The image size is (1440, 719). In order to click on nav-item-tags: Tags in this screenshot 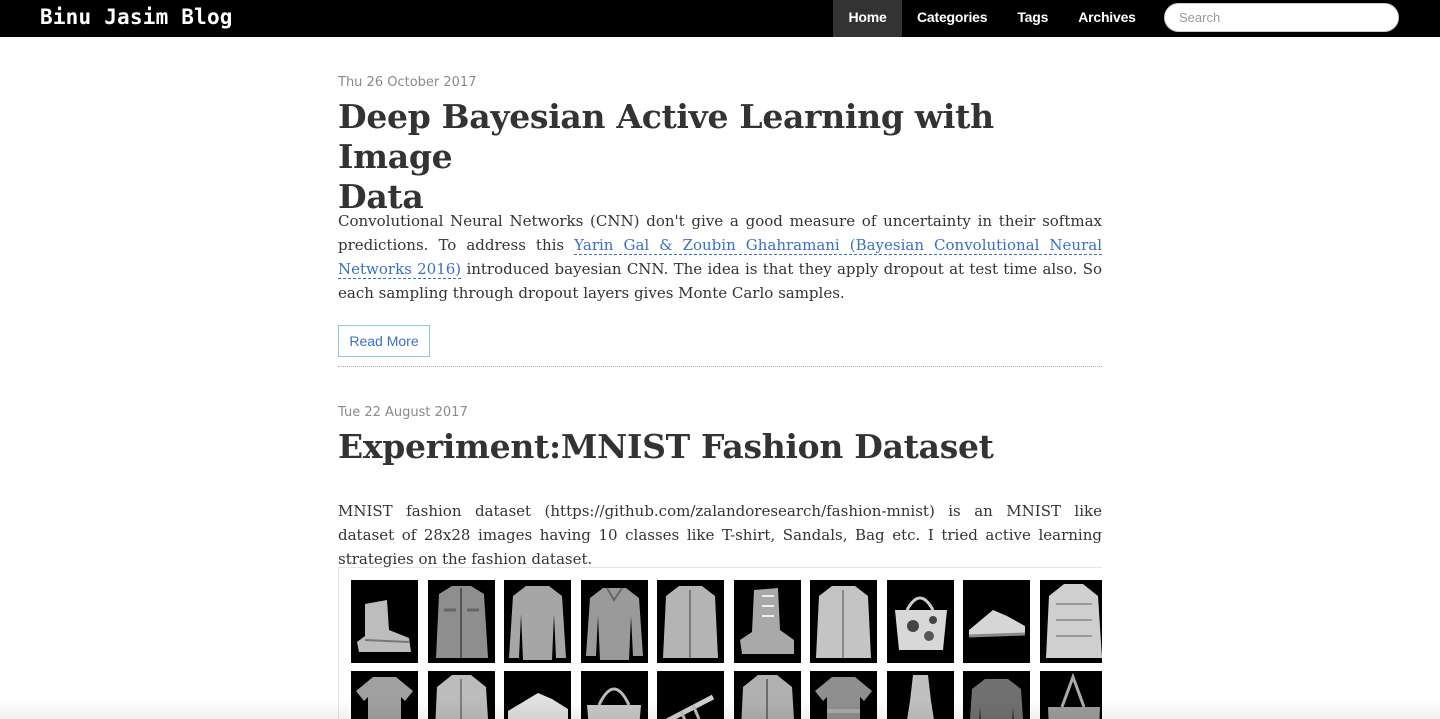, I will do `click(1032, 18)`.